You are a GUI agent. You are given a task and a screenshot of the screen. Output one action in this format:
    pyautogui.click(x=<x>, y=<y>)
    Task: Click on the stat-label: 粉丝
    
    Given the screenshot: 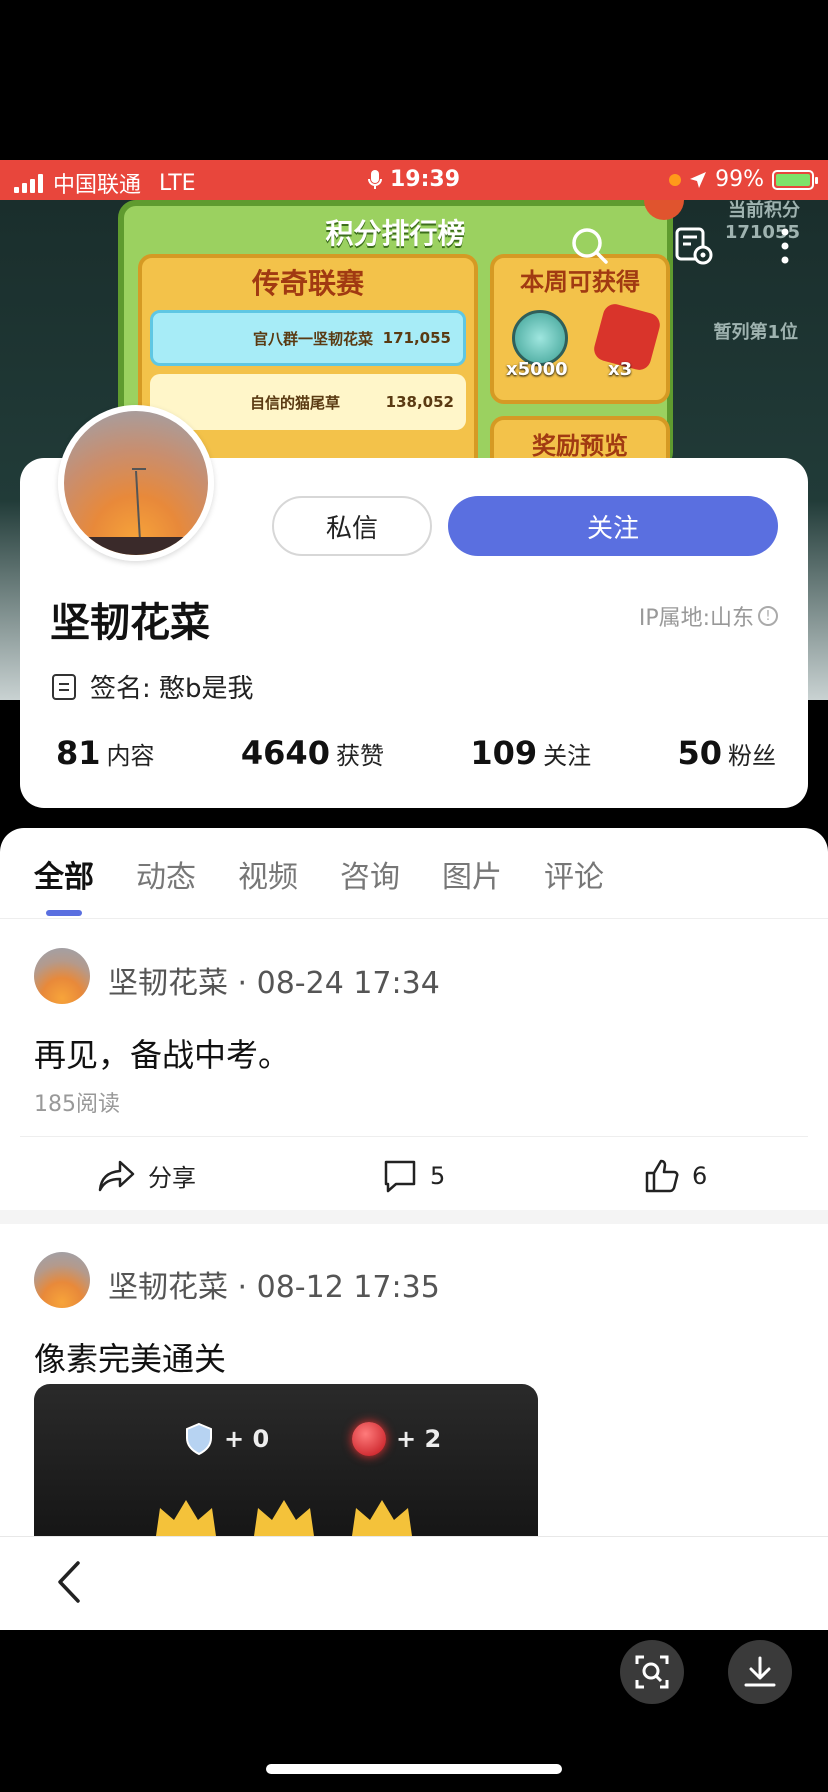 What is the action you would take?
    pyautogui.click(x=752, y=756)
    